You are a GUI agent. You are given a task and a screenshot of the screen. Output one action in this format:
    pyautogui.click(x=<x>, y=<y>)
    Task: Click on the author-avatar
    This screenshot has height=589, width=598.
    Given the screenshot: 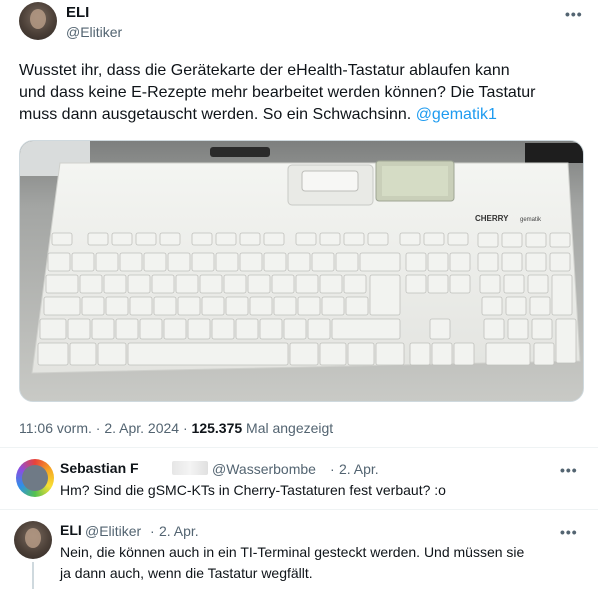 What is the action you would take?
    pyautogui.click(x=38, y=21)
    